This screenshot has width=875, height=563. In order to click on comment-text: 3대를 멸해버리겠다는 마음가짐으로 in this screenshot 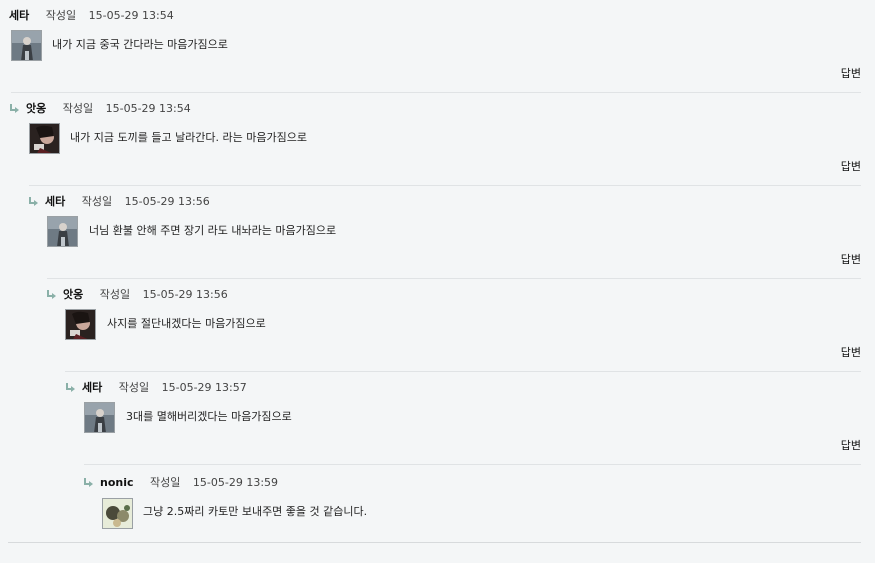, I will do `click(209, 416)`.